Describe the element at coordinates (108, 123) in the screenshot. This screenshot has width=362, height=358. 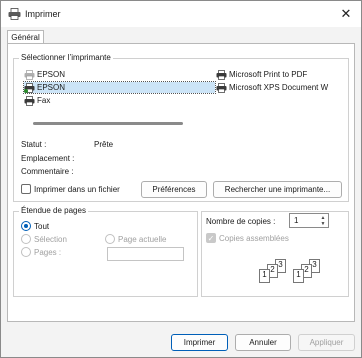
I see `horizontal-scrollbar` at that location.